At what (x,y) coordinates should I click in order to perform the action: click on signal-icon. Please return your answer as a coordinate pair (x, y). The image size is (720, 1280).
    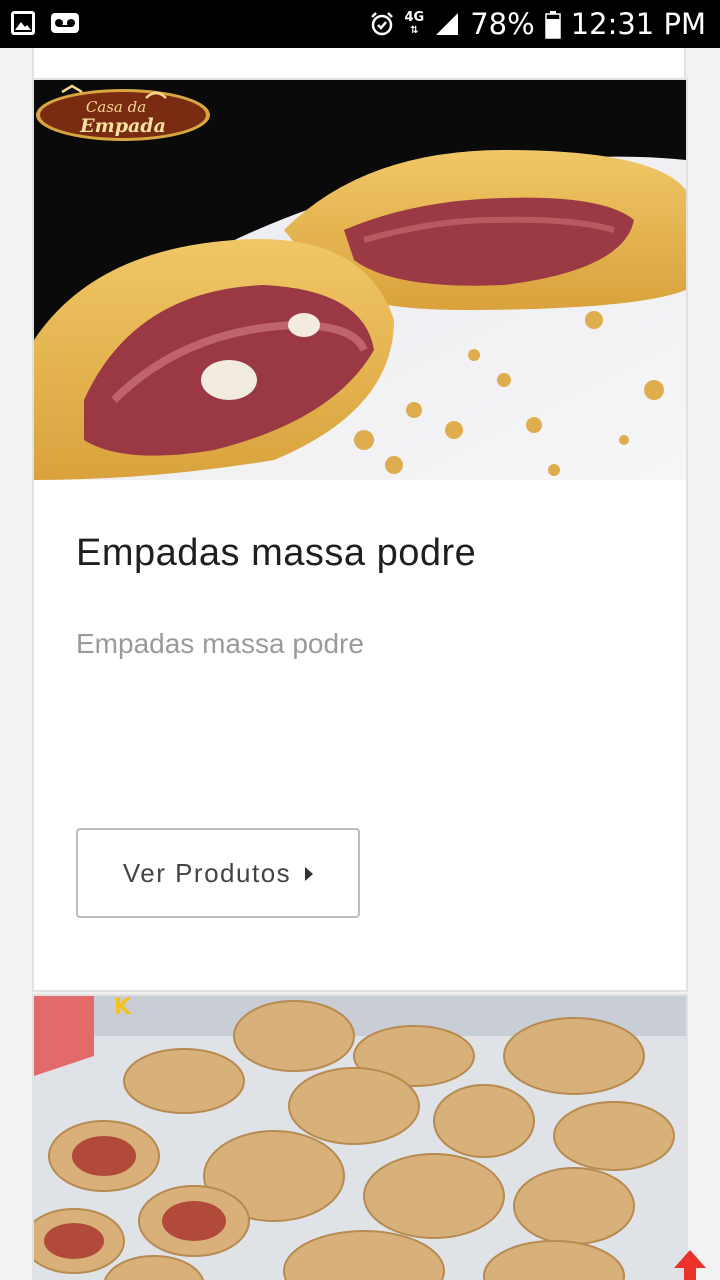
    Looking at the image, I should click on (447, 24).